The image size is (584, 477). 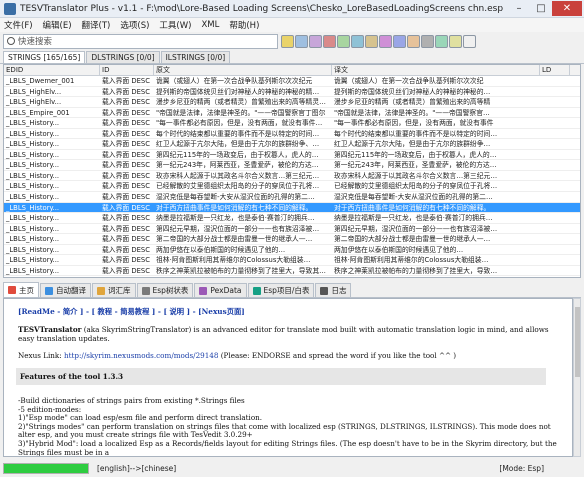 What do you see at coordinates (41, 355) in the screenshot?
I see `nexus-label: Nexus Link:` at bounding box center [41, 355].